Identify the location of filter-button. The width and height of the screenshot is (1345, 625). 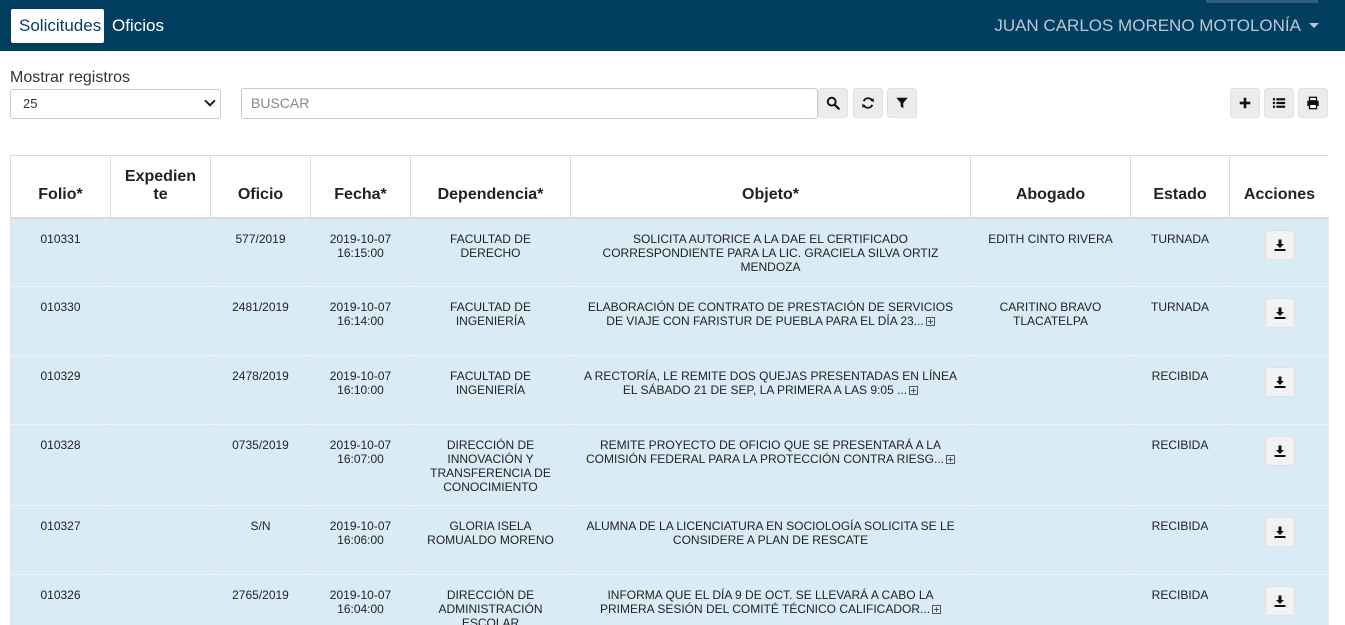
(902, 103).